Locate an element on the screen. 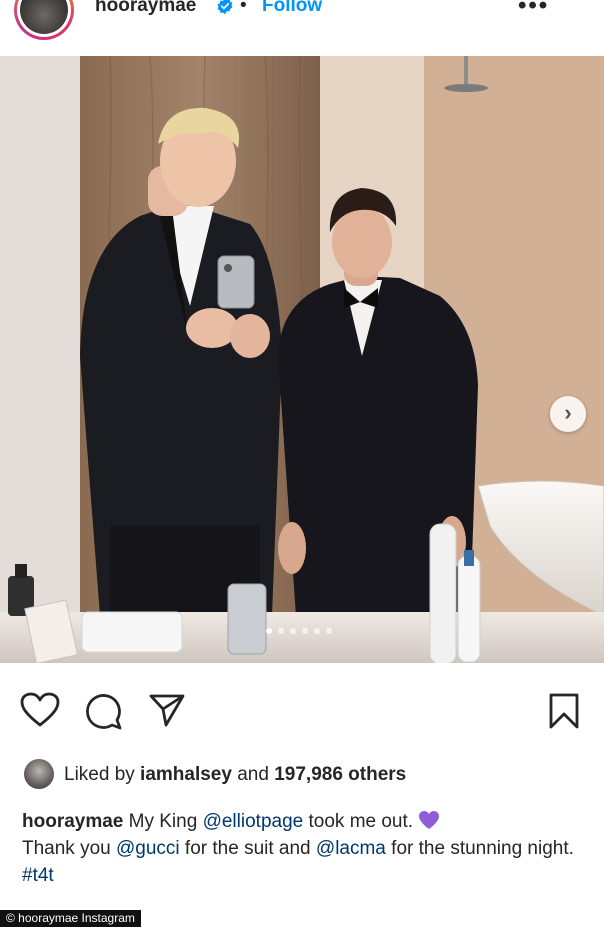 The width and height of the screenshot is (604, 927). comment-icon is located at coordinates (104, 711).